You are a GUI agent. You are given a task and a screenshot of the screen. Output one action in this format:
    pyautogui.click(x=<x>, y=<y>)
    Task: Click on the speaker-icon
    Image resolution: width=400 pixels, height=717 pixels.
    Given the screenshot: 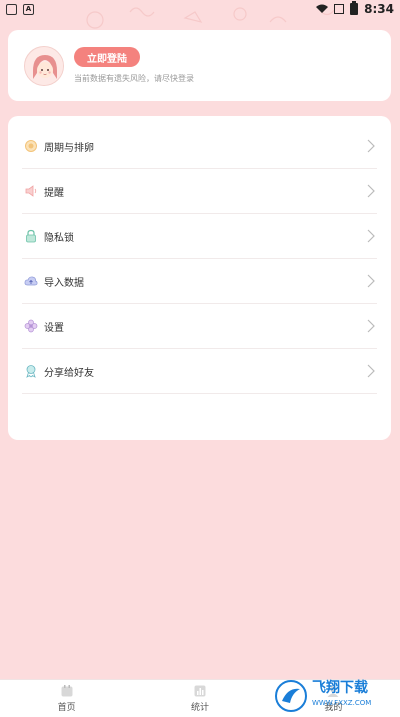 What is the action you would take?
    pyautogui.click(x=31, y=191)
    